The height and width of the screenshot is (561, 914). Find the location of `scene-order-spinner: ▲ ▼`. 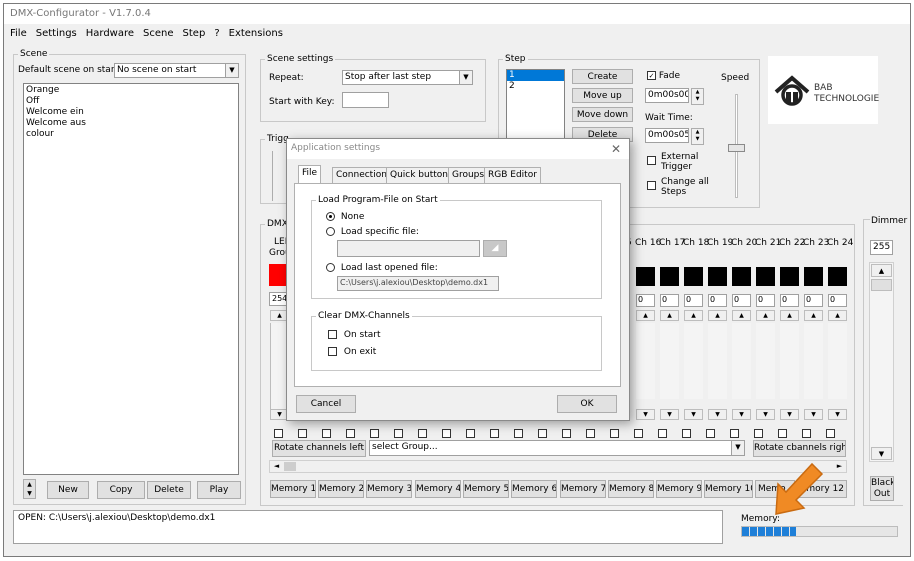

scene-order-spinner: ▲ ▼ is located at coordinates (29, 489).